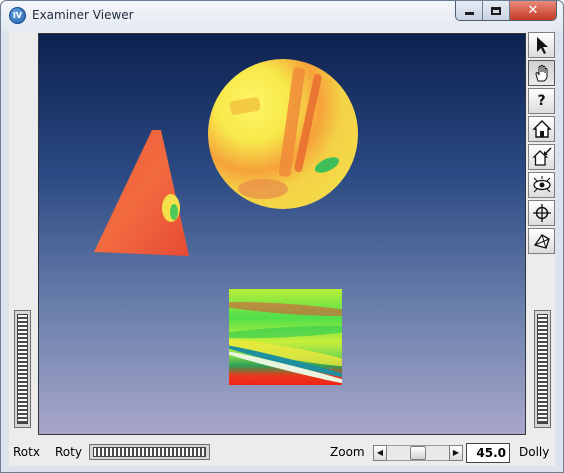  What do you see at coordinates (347, 452) in the screenshot?
I see `zoom-label: Zoom` at bounding box center [347, 452].